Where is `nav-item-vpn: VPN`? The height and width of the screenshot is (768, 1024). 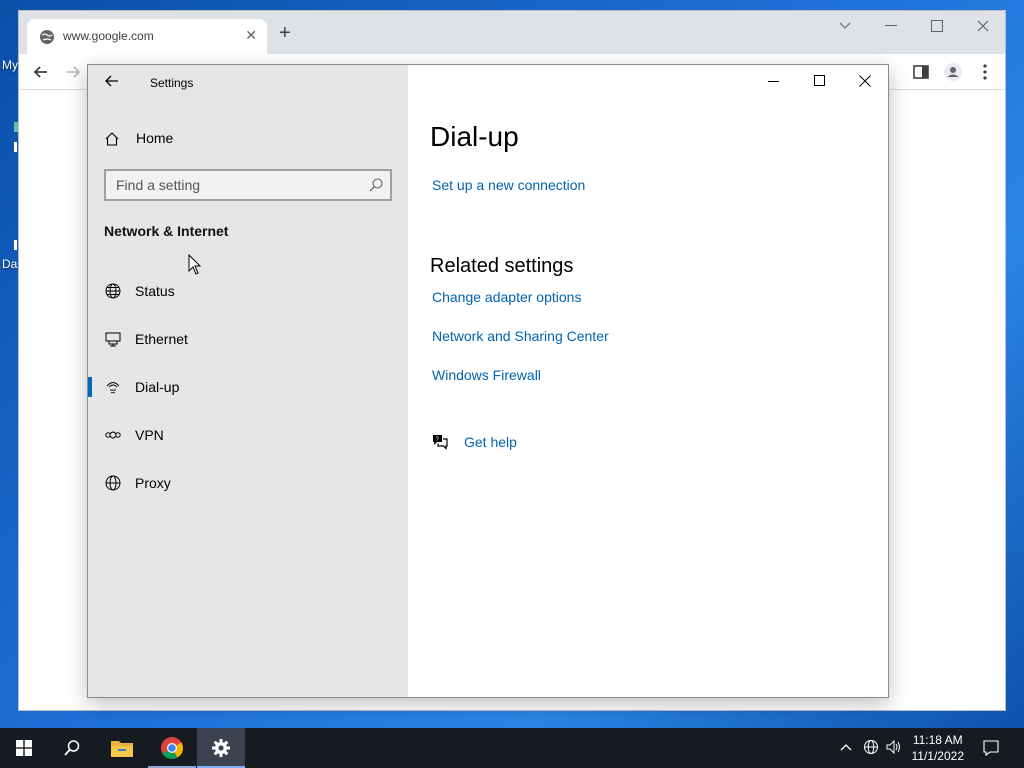
nav-item-vpn: VPN is located at coordinates (248, 435).